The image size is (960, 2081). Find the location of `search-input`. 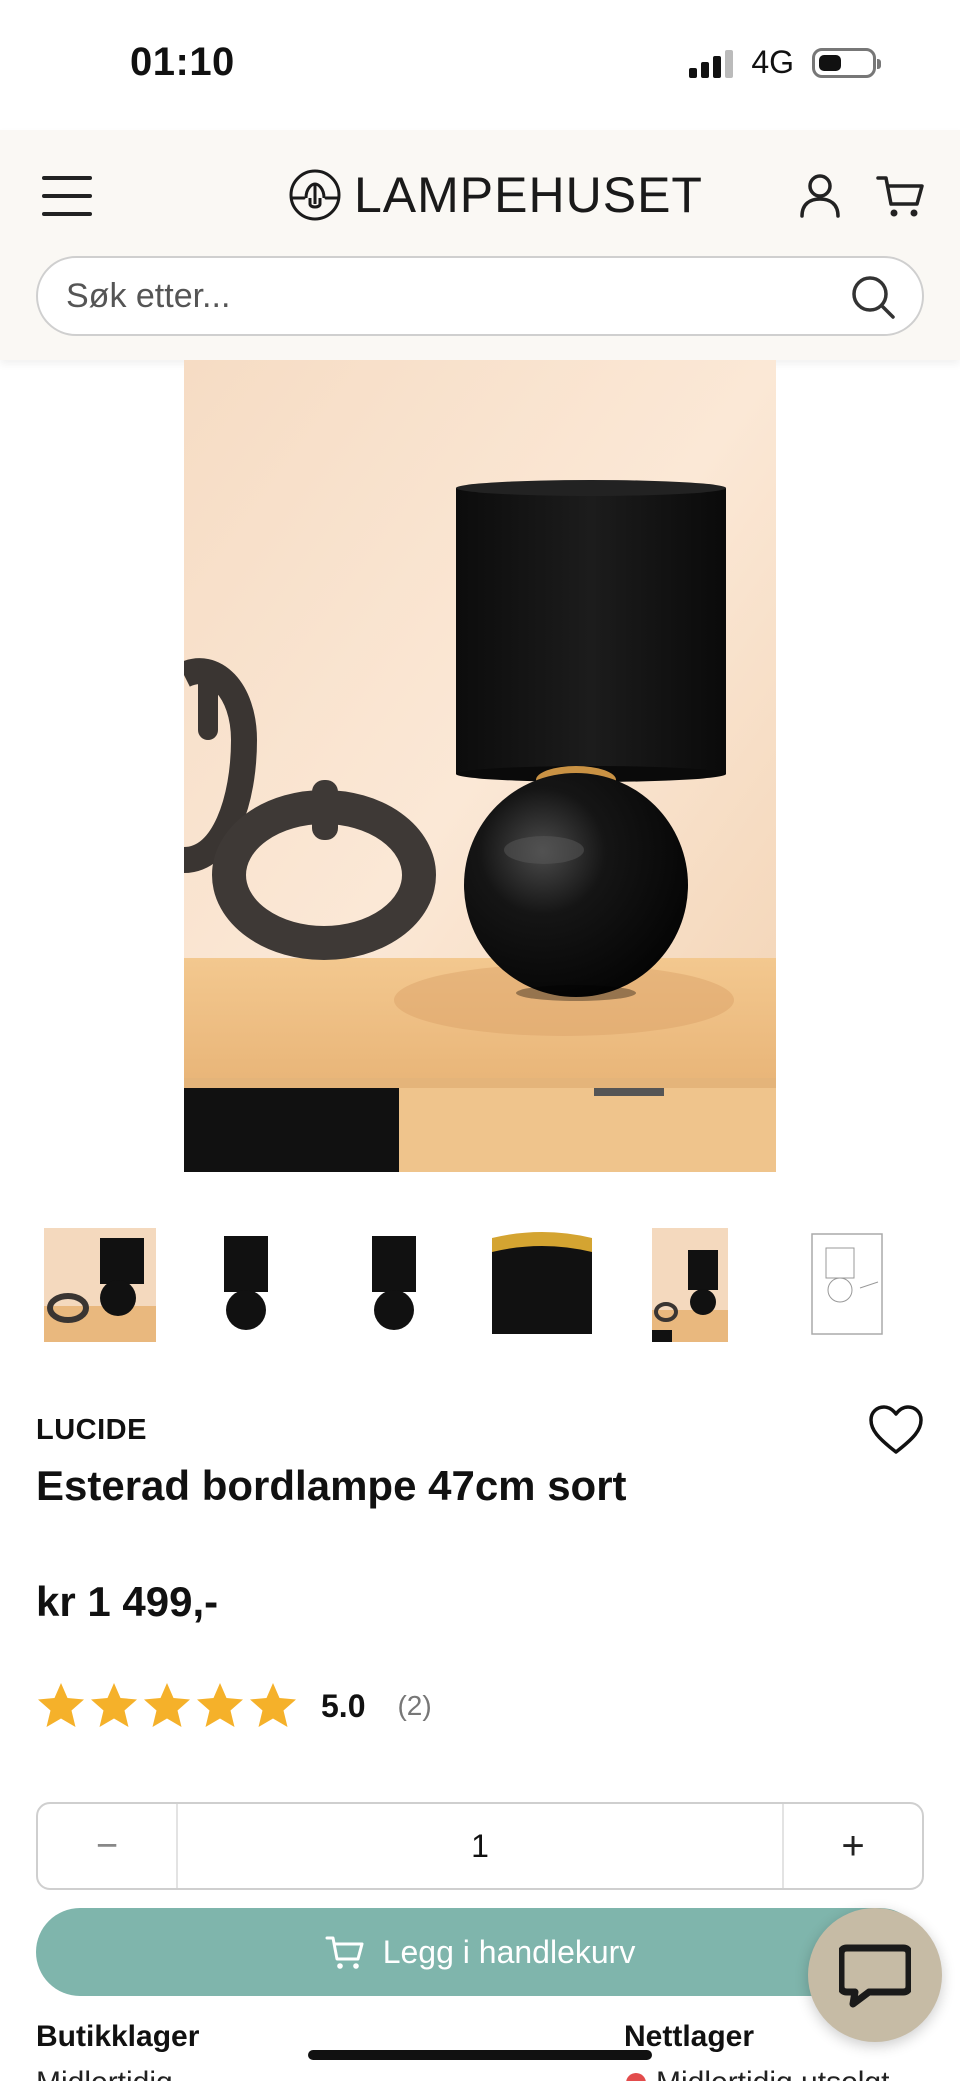

search-input is located at coordinates (446, 296).